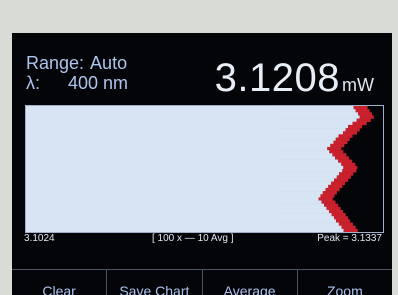  I want to click on wavelength-row: λ: 400 nm, so click(77, 83).